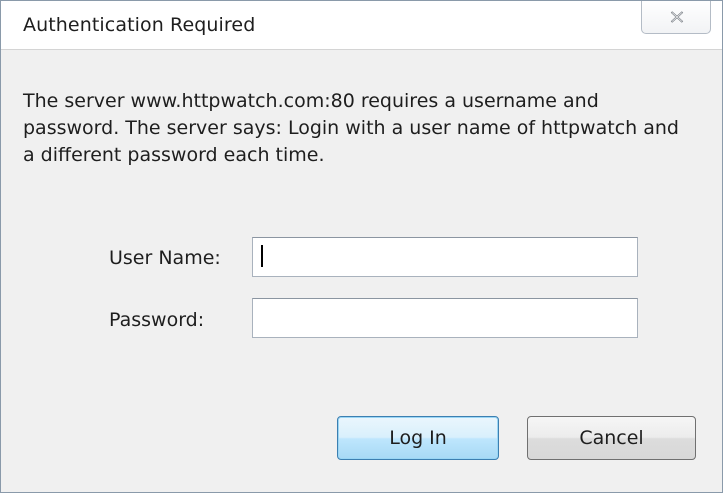  Describe the element at coordinates (361, 25) in the screenshot. I see `title-bar: Authentication Required` at that location.